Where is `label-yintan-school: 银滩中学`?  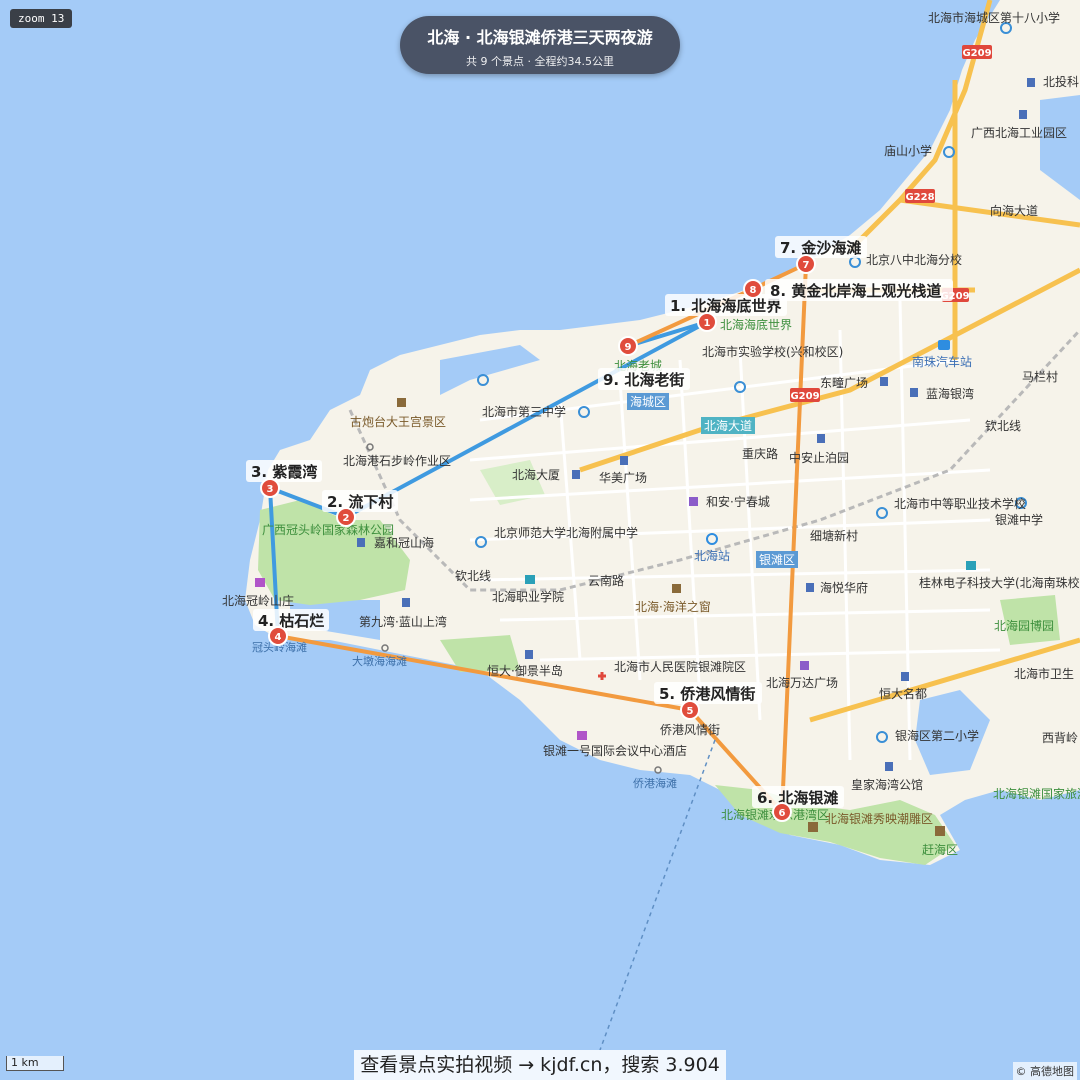 label-yintan-school: 银滩中学 is located at coordinates (1019, 519).